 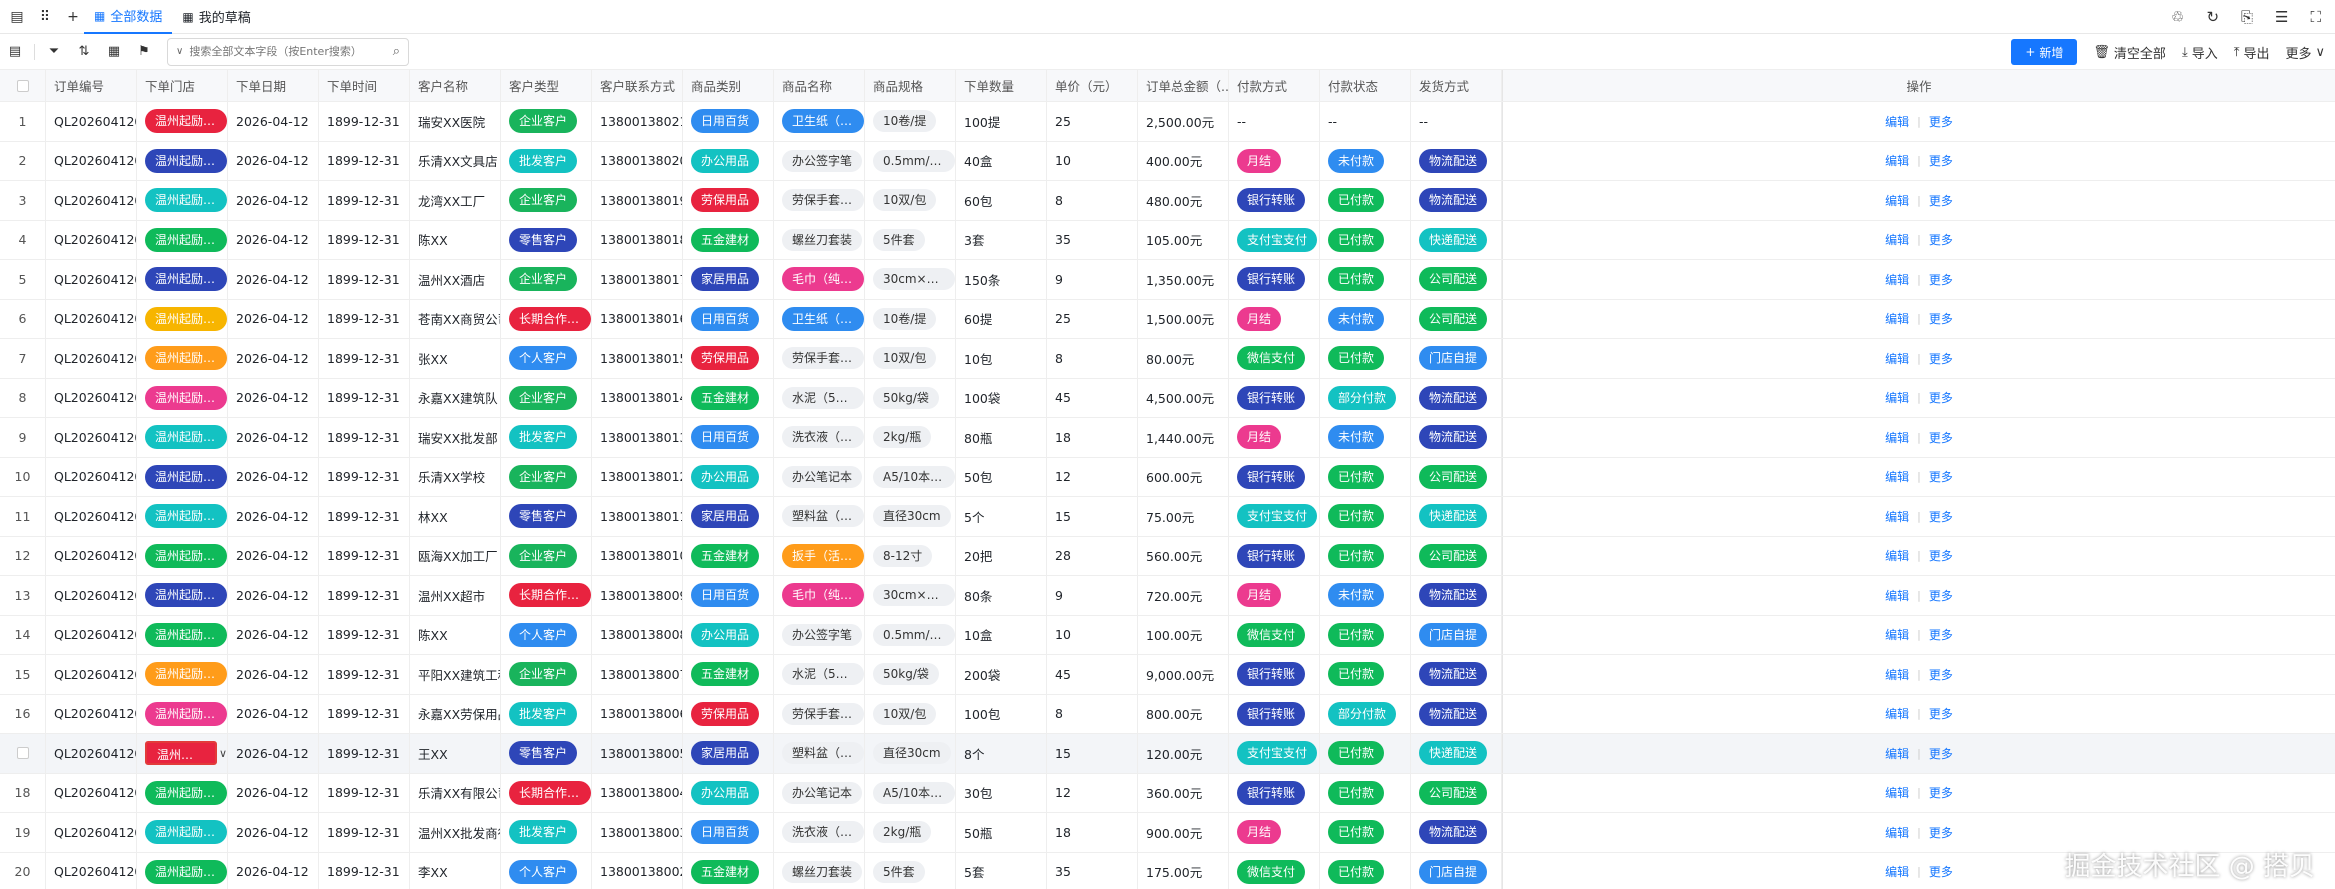 What do you see at coordinates (23, 555) in the screenshot?
I see `row-number-cell: 12` at bounding box center [23, 555].